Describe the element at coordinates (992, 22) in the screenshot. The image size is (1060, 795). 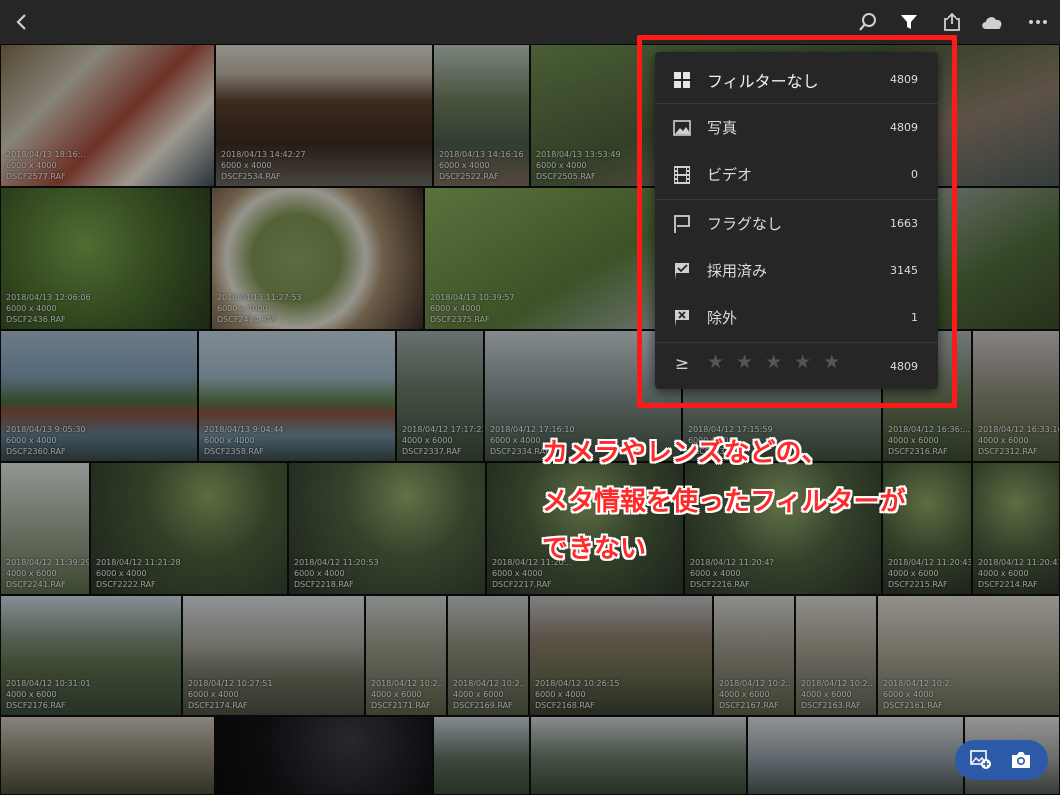
I see `cloud-icon` at that location.